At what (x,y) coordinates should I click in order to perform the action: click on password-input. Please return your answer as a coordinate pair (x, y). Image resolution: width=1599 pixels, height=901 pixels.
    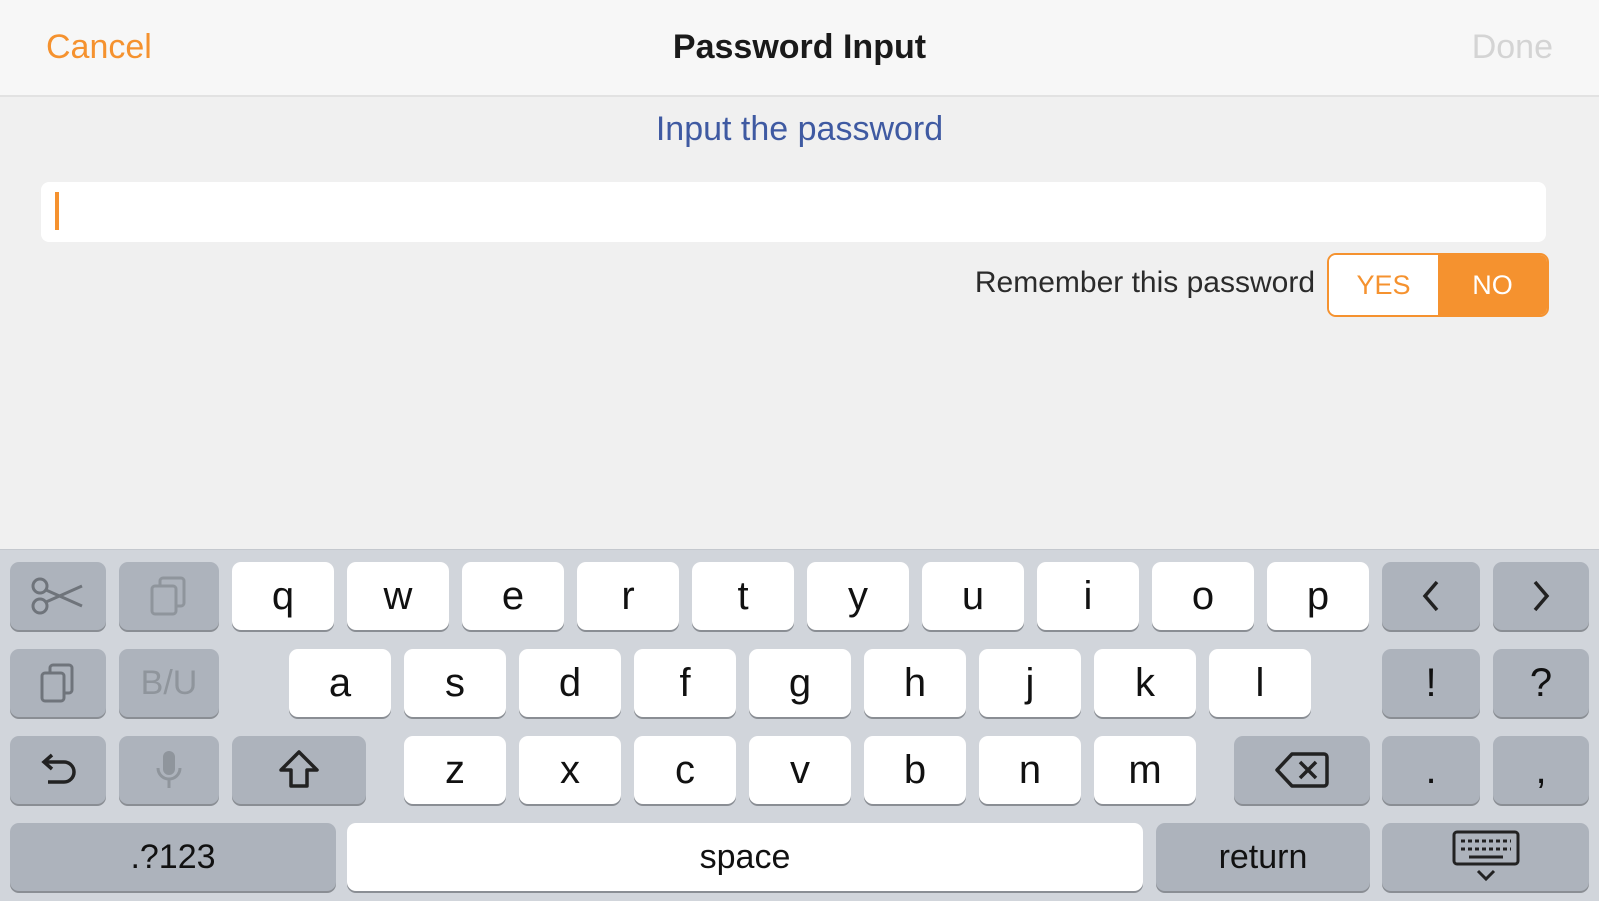
    Looking at the image, I should click on (793, 212).